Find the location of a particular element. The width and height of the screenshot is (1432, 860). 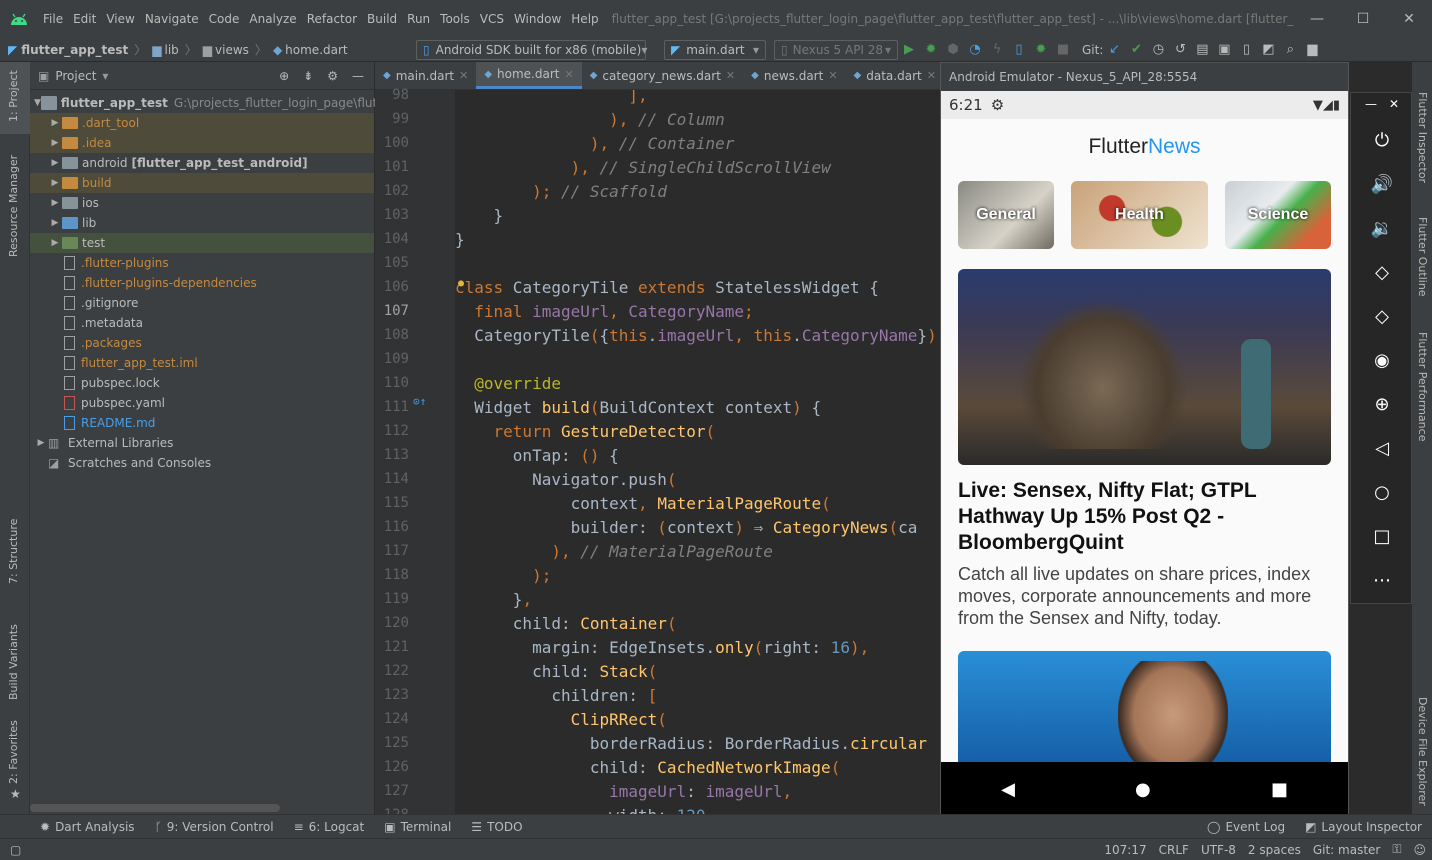

code-line: onTap: () { is located at coordinates (537, 456).